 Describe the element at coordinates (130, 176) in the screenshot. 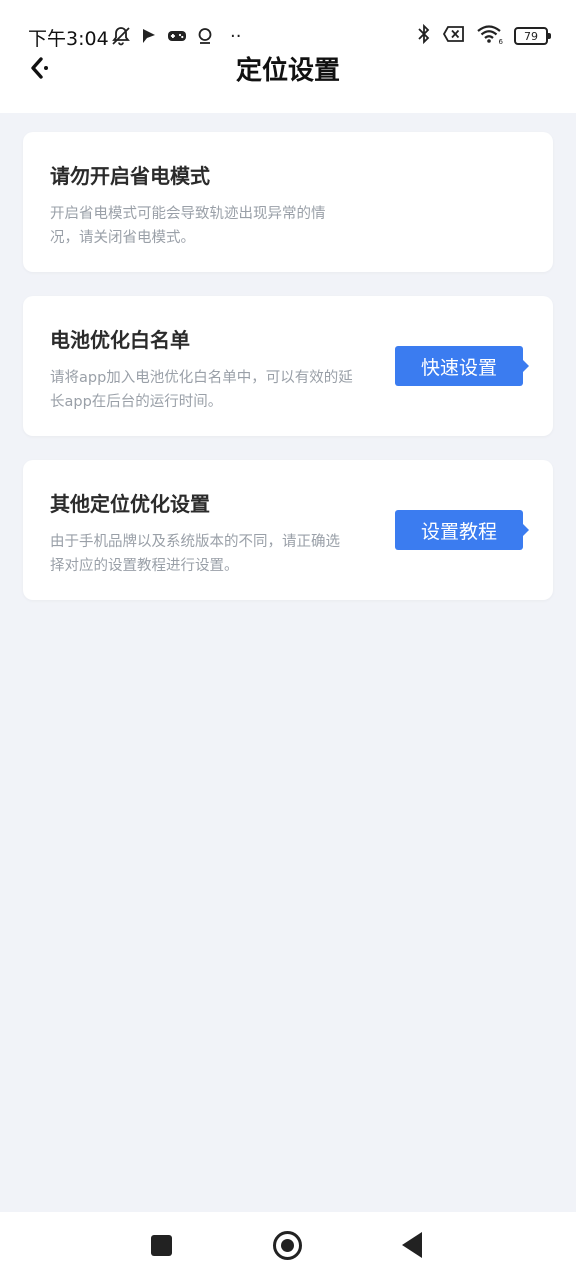

I see `card-title: 请勿开启省电模式` at that location.